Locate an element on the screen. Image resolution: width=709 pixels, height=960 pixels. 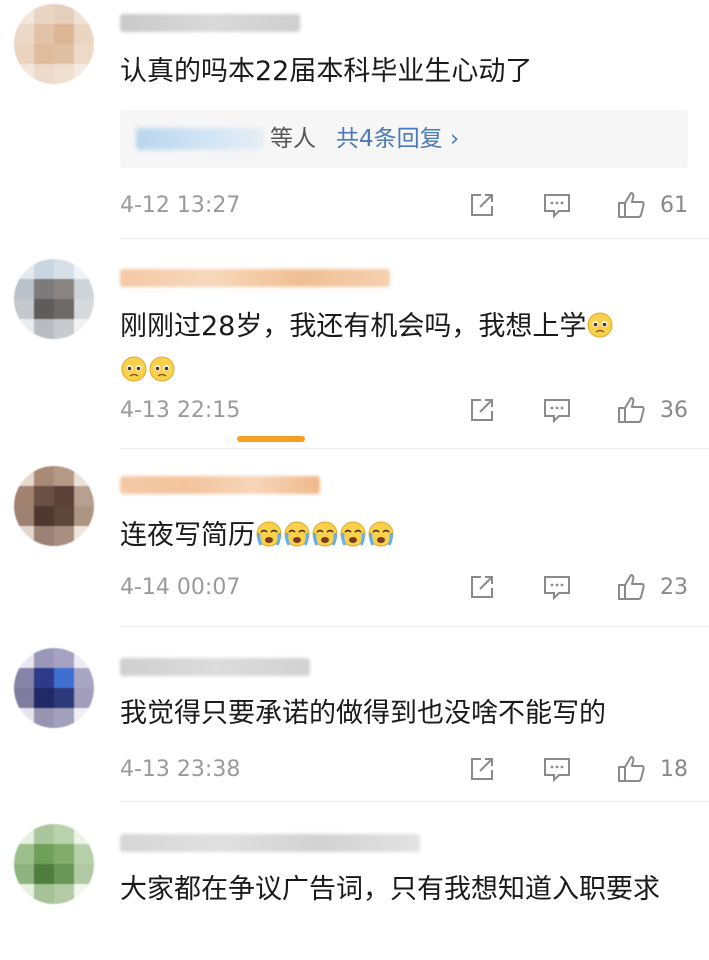
like-count: 23 is located at coordinates (674, 587).